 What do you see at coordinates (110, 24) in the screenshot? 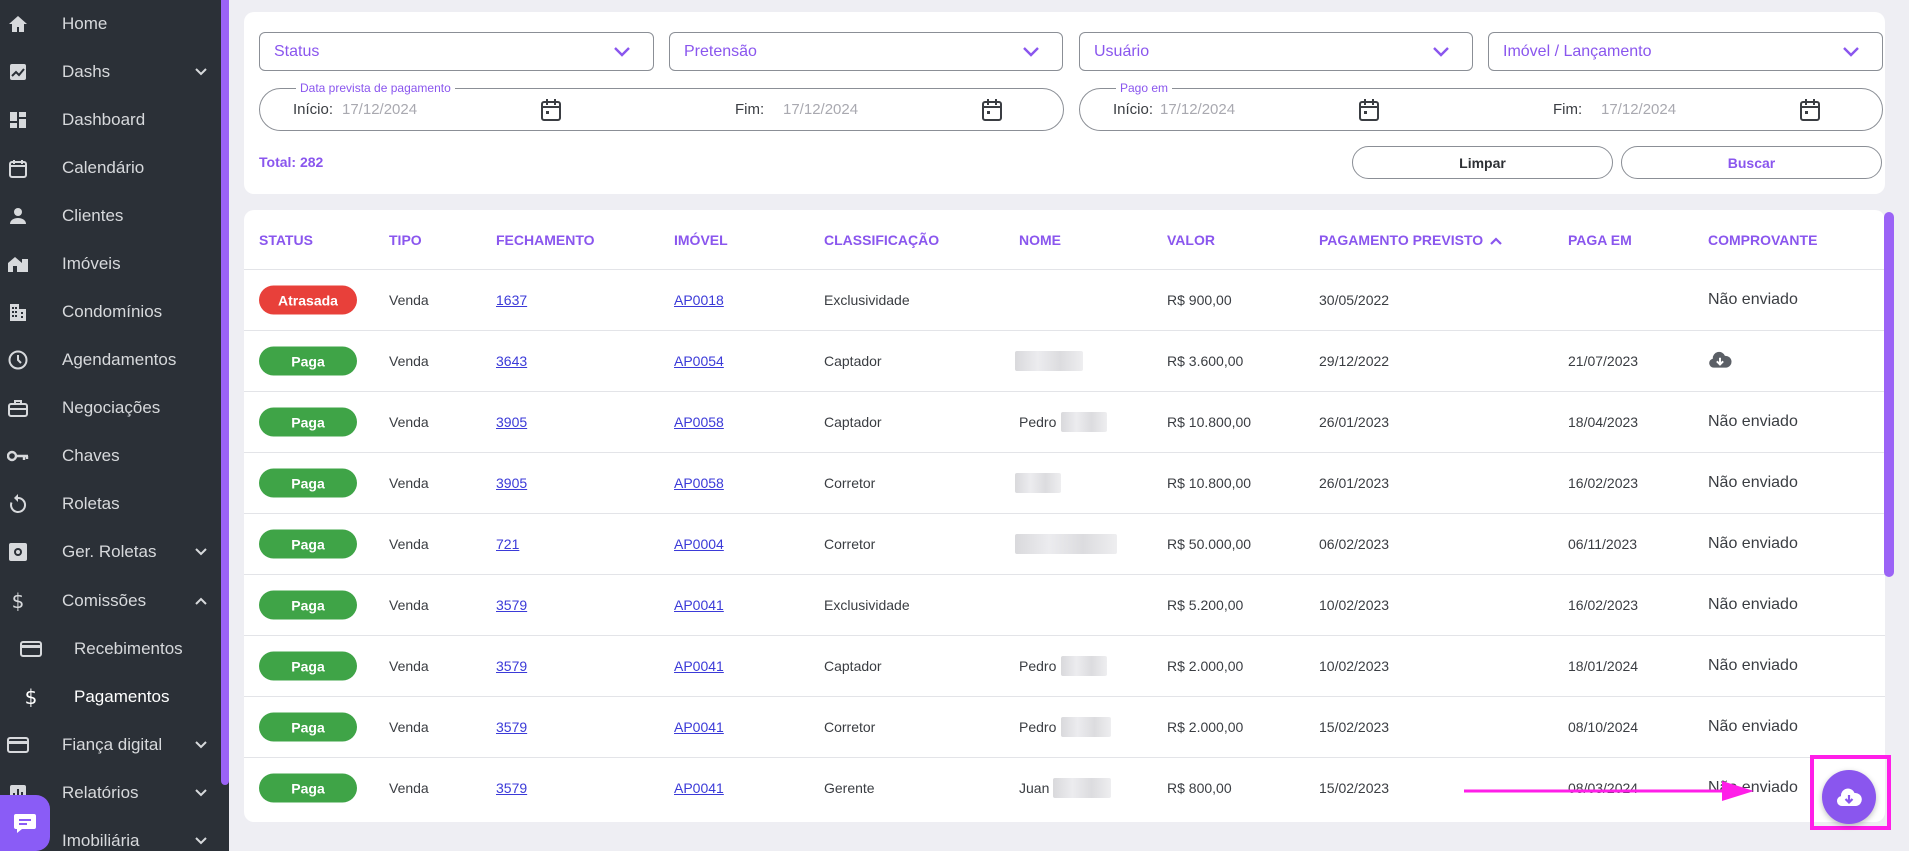
I see `sidebar-item-home: Home` at bounding box center [110, 24].